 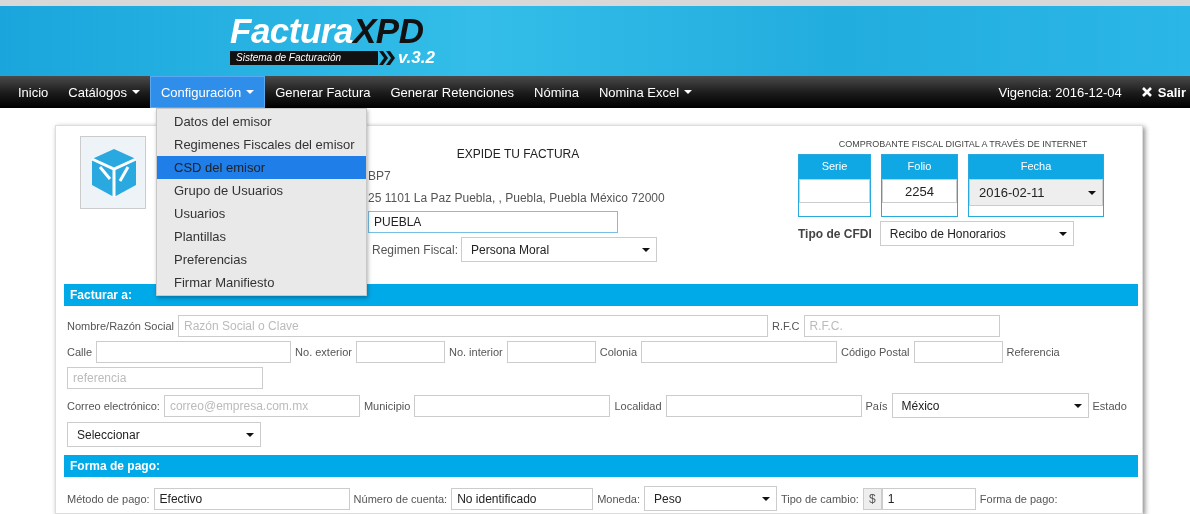 What do you see at coordinates (518, 154) in the screenshot?
I see `form-heading: EXPIDE TU FACTURA` at bounding box center [518, 154].